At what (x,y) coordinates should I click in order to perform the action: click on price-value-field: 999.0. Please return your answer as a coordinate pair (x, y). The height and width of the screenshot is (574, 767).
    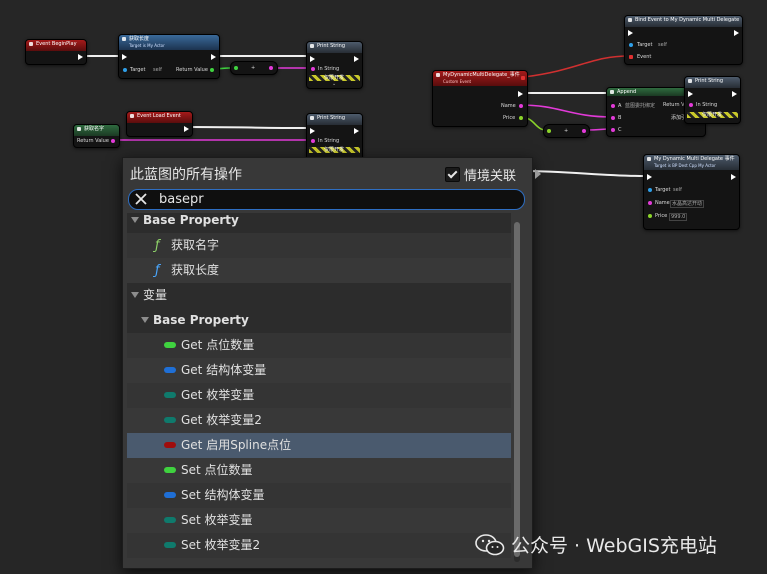
    Looking at the image, I should click on (678, 217).